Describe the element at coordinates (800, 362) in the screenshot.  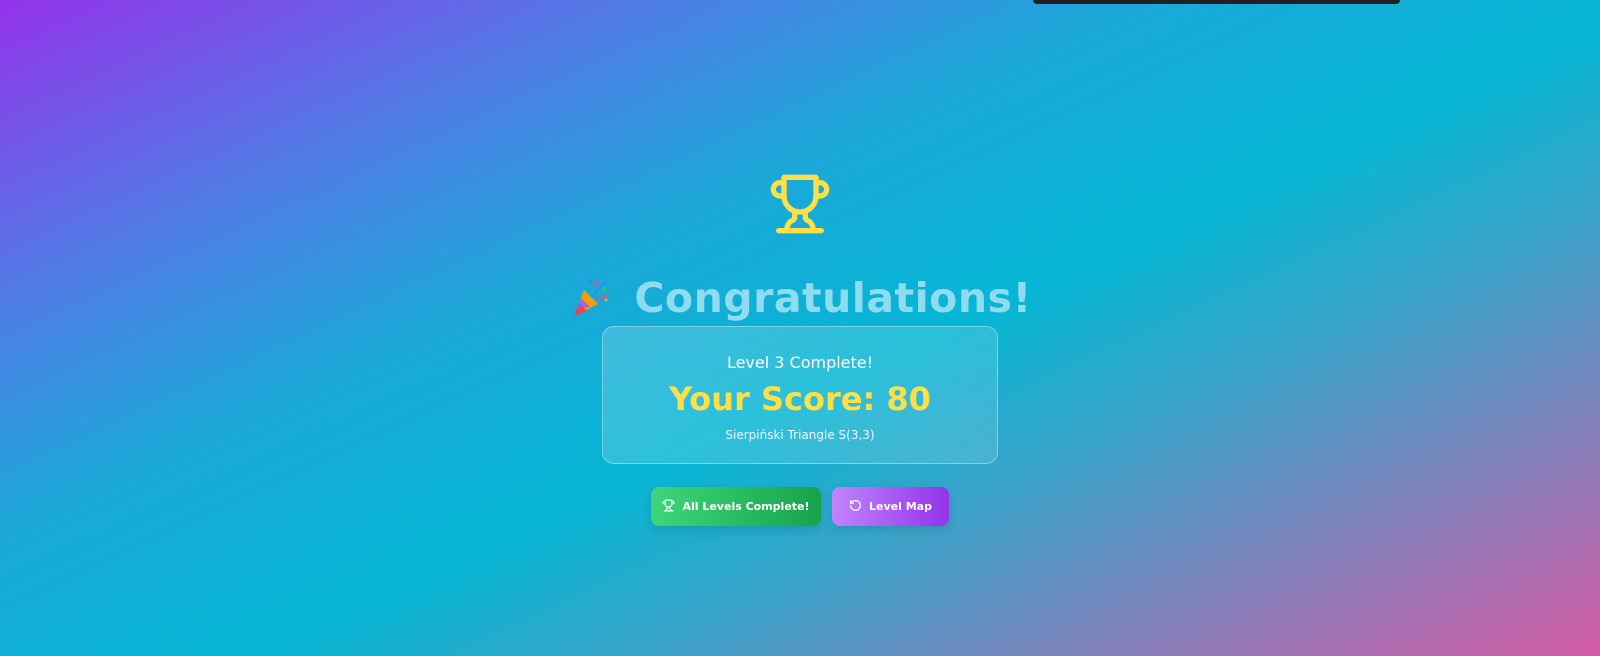
I see `level-complete-text: Level 3 Complete!` at that location.